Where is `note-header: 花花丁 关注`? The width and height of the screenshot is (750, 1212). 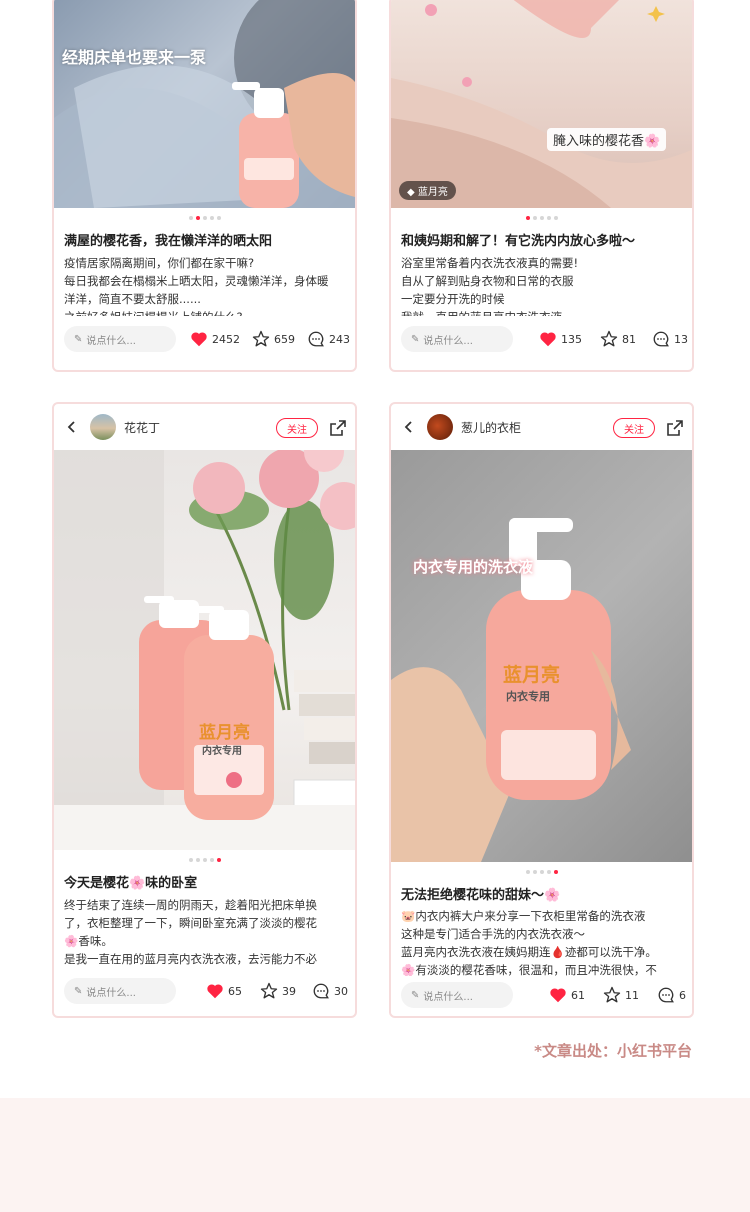
note-header: 花花丁 关注 is located at coordinates (204, 427).